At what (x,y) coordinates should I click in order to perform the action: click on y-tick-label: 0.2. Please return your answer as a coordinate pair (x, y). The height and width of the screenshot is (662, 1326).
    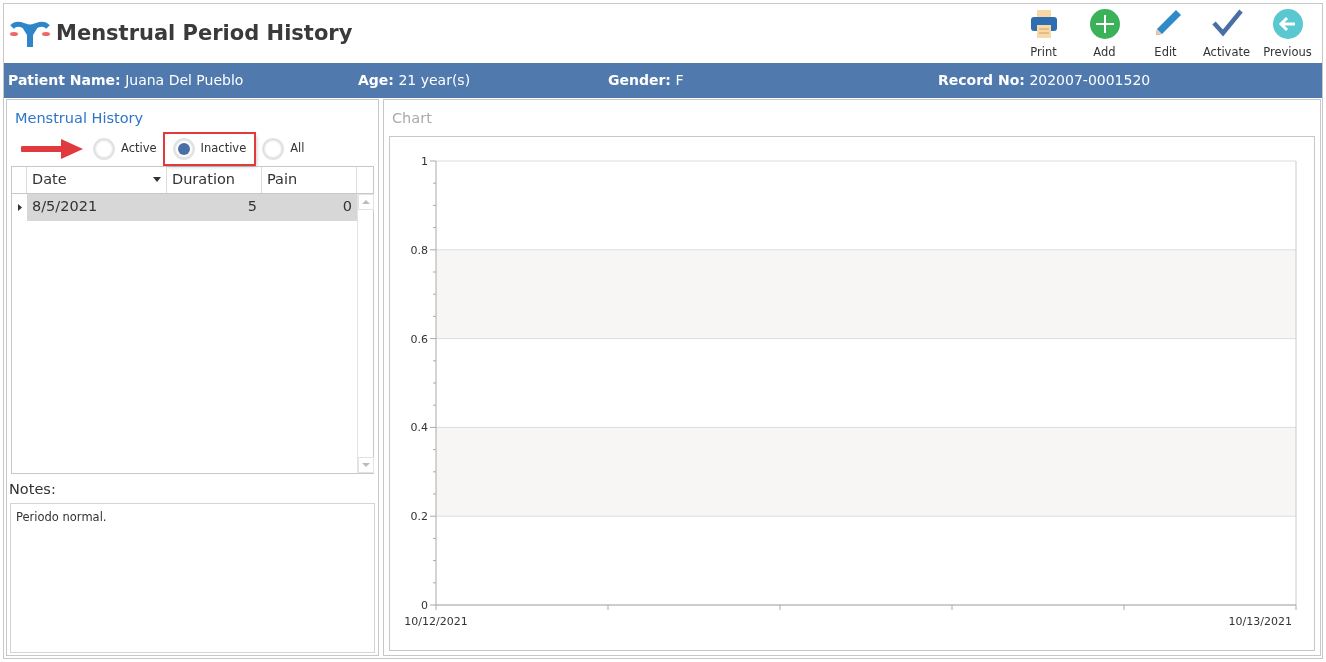
    Looking at the image, I should click on (419, 516).